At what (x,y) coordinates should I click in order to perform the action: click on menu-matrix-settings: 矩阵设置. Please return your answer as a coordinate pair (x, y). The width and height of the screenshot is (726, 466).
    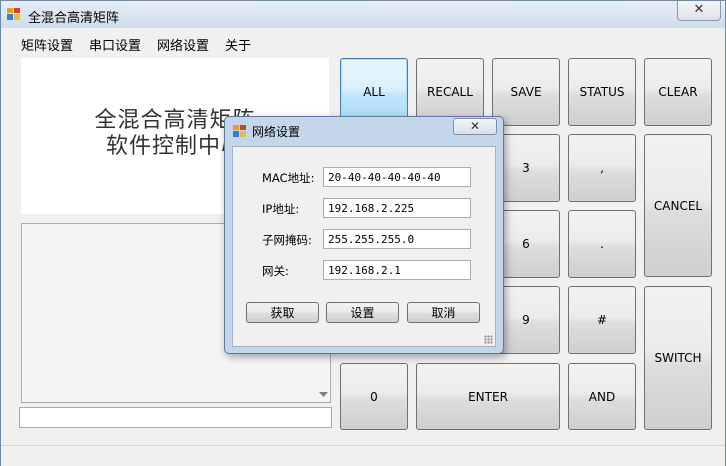
    Looking at the image, I should click on (47, 44).